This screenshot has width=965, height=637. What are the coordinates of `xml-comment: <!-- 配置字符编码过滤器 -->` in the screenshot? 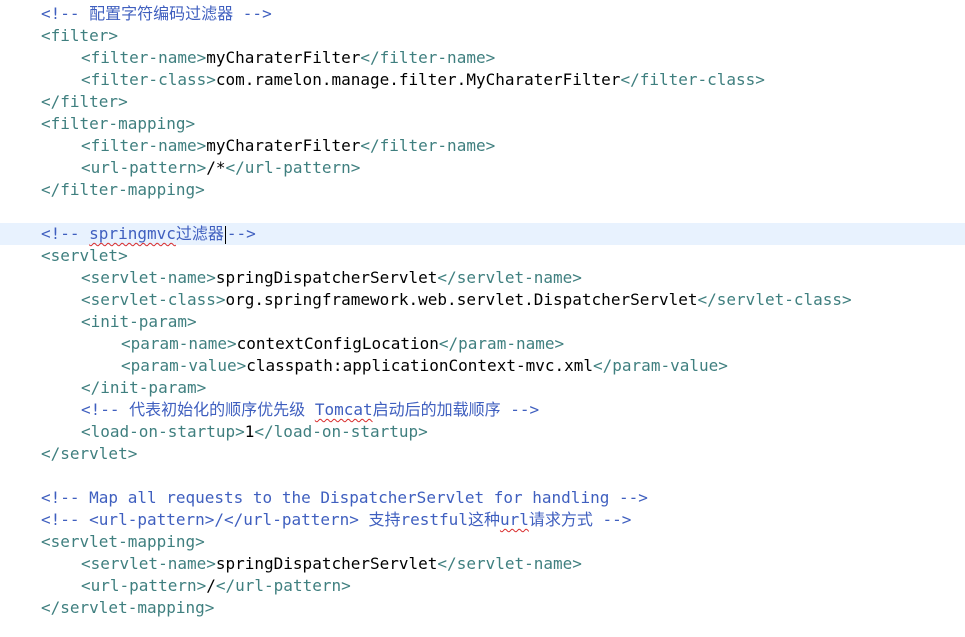 It's located at (156, 13).